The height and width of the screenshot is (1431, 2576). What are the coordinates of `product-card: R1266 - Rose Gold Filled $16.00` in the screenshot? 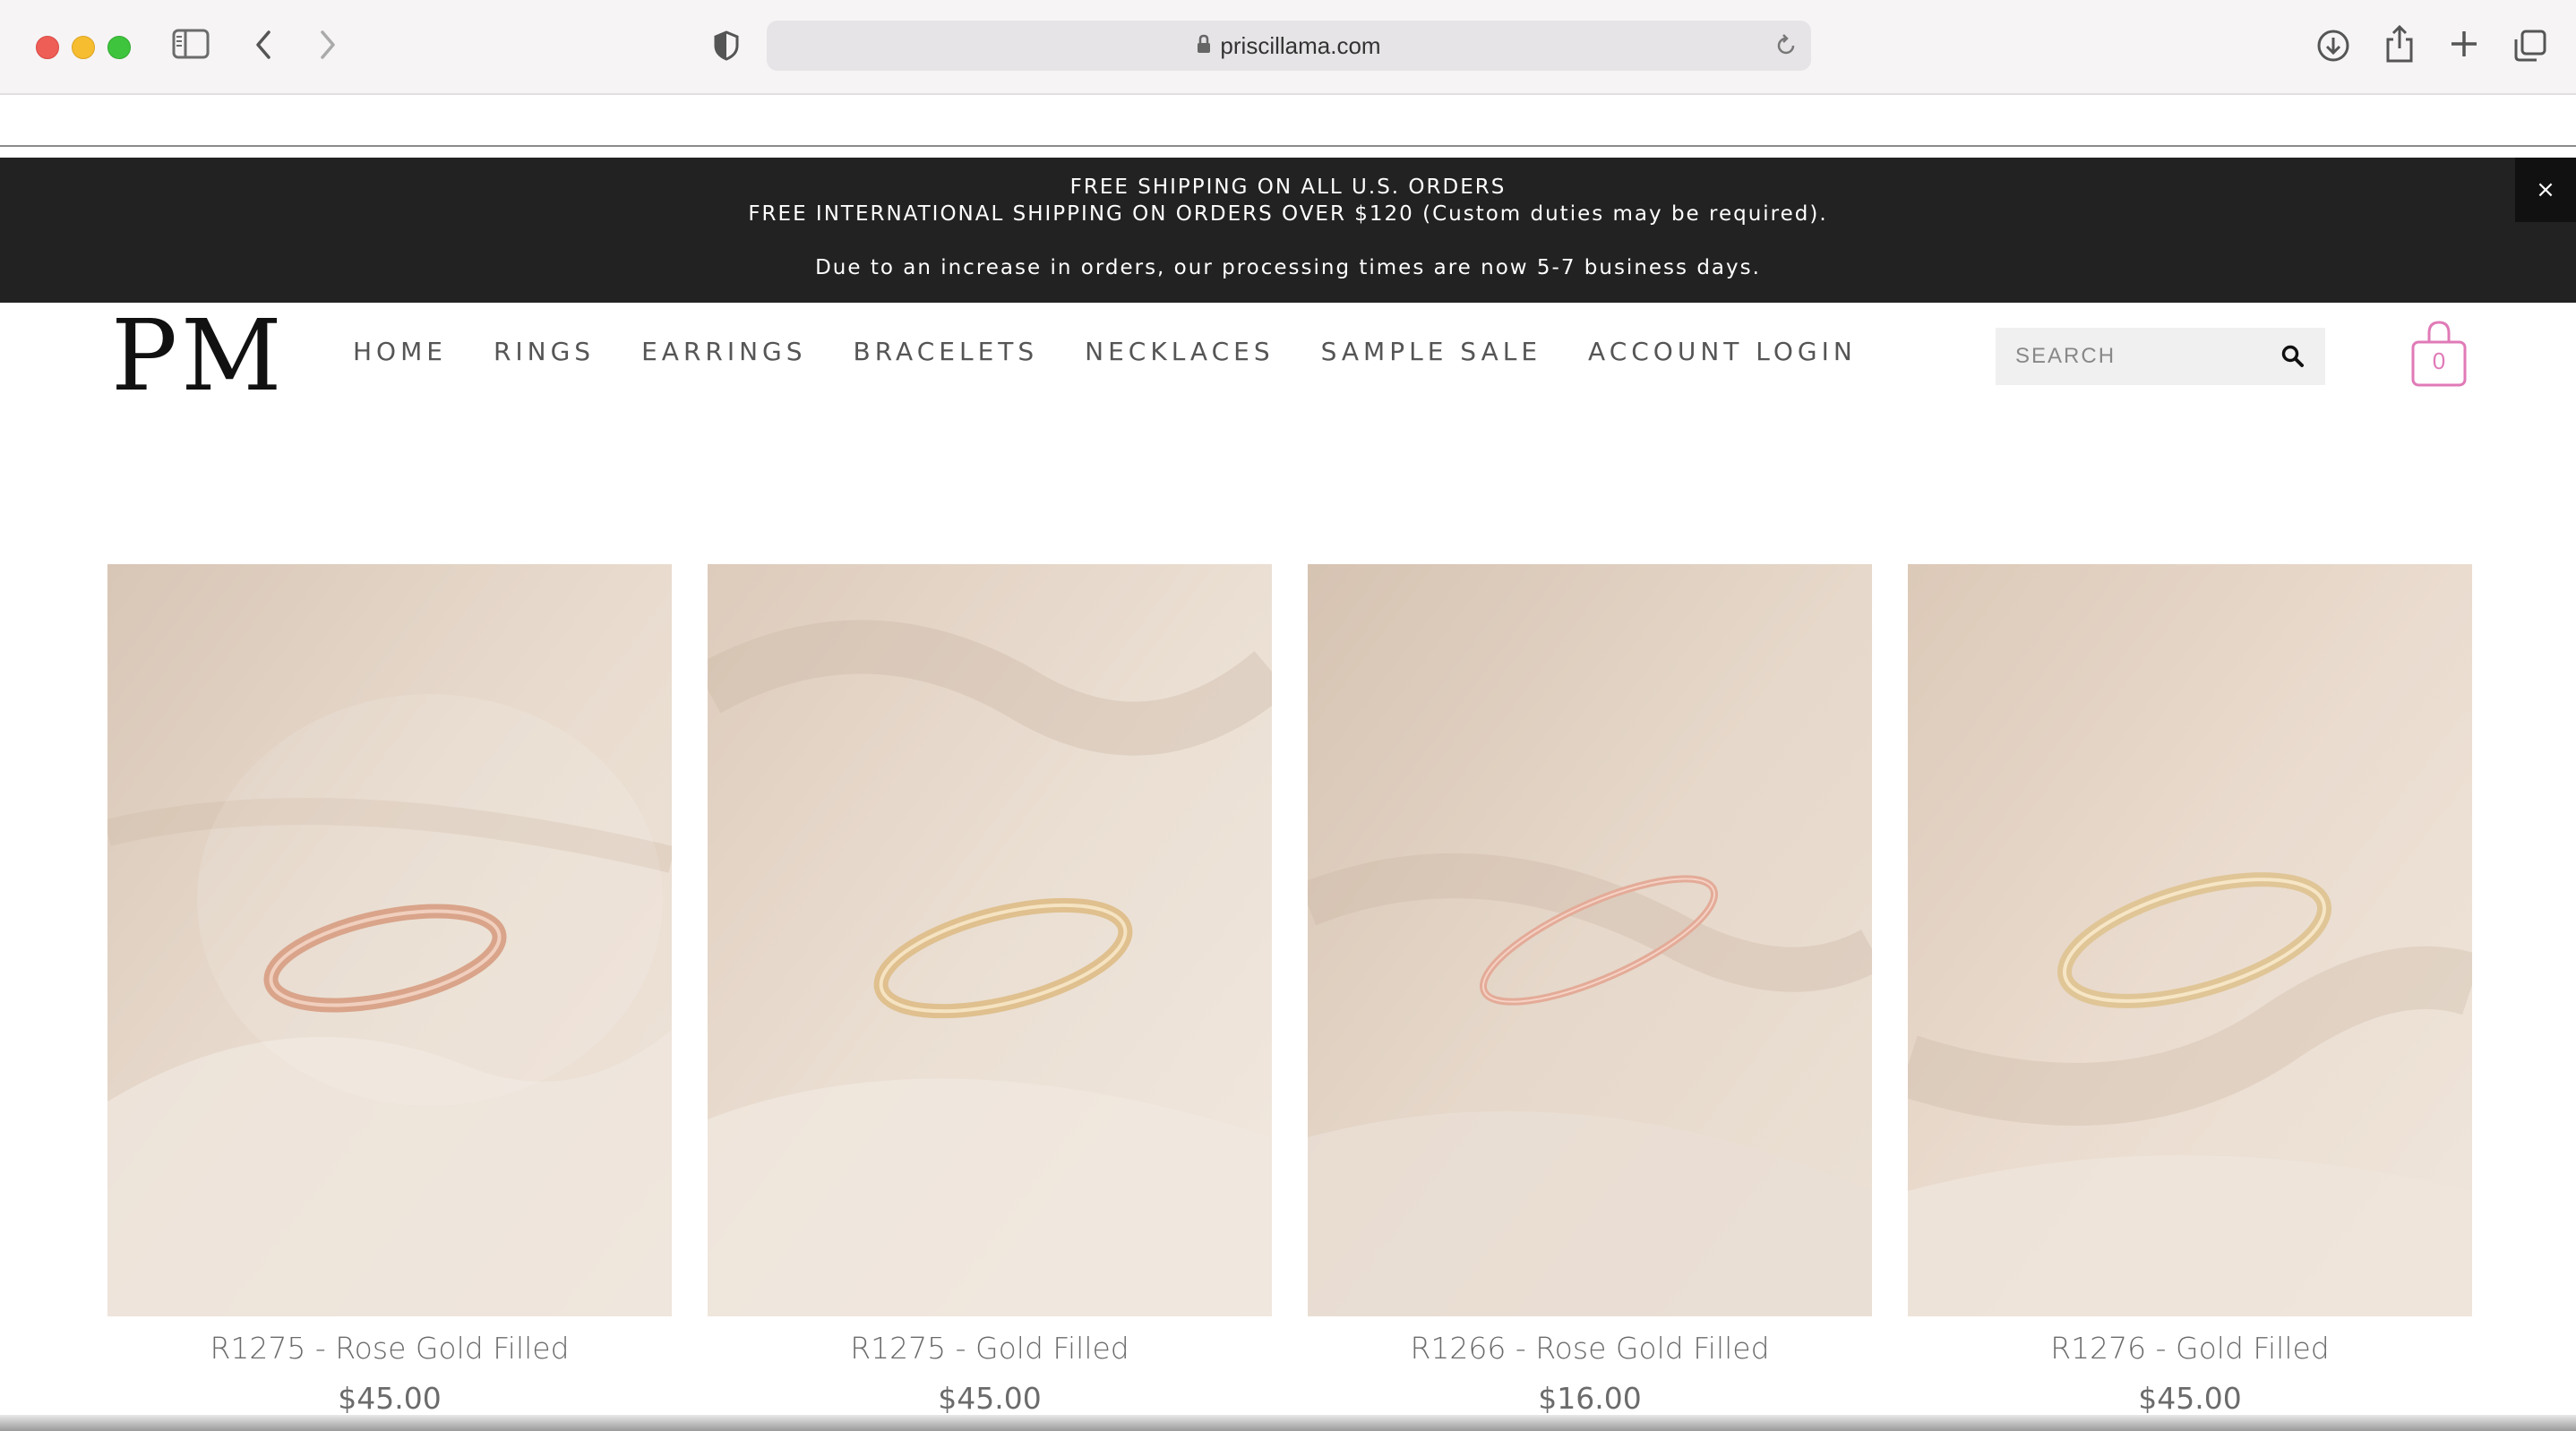 It's located at (1590, 990).